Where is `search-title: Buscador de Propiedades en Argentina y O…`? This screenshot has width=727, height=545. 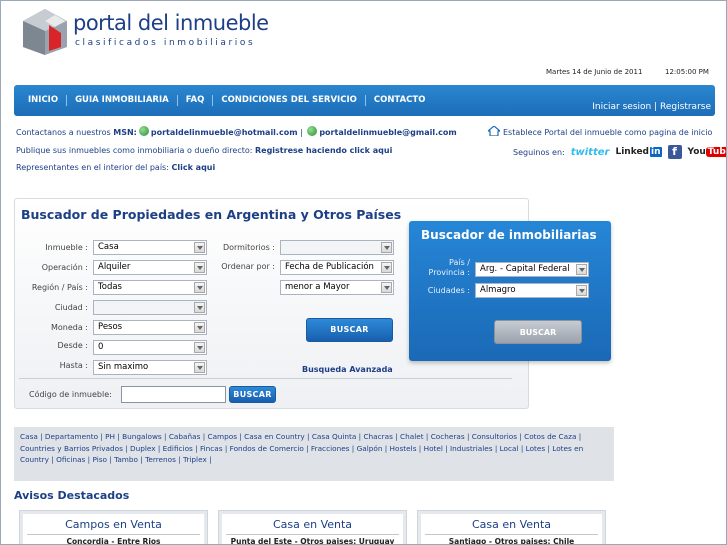
search-title: Buscador de Propiedades en Argentina y O… is located at coordinates (211, 214).